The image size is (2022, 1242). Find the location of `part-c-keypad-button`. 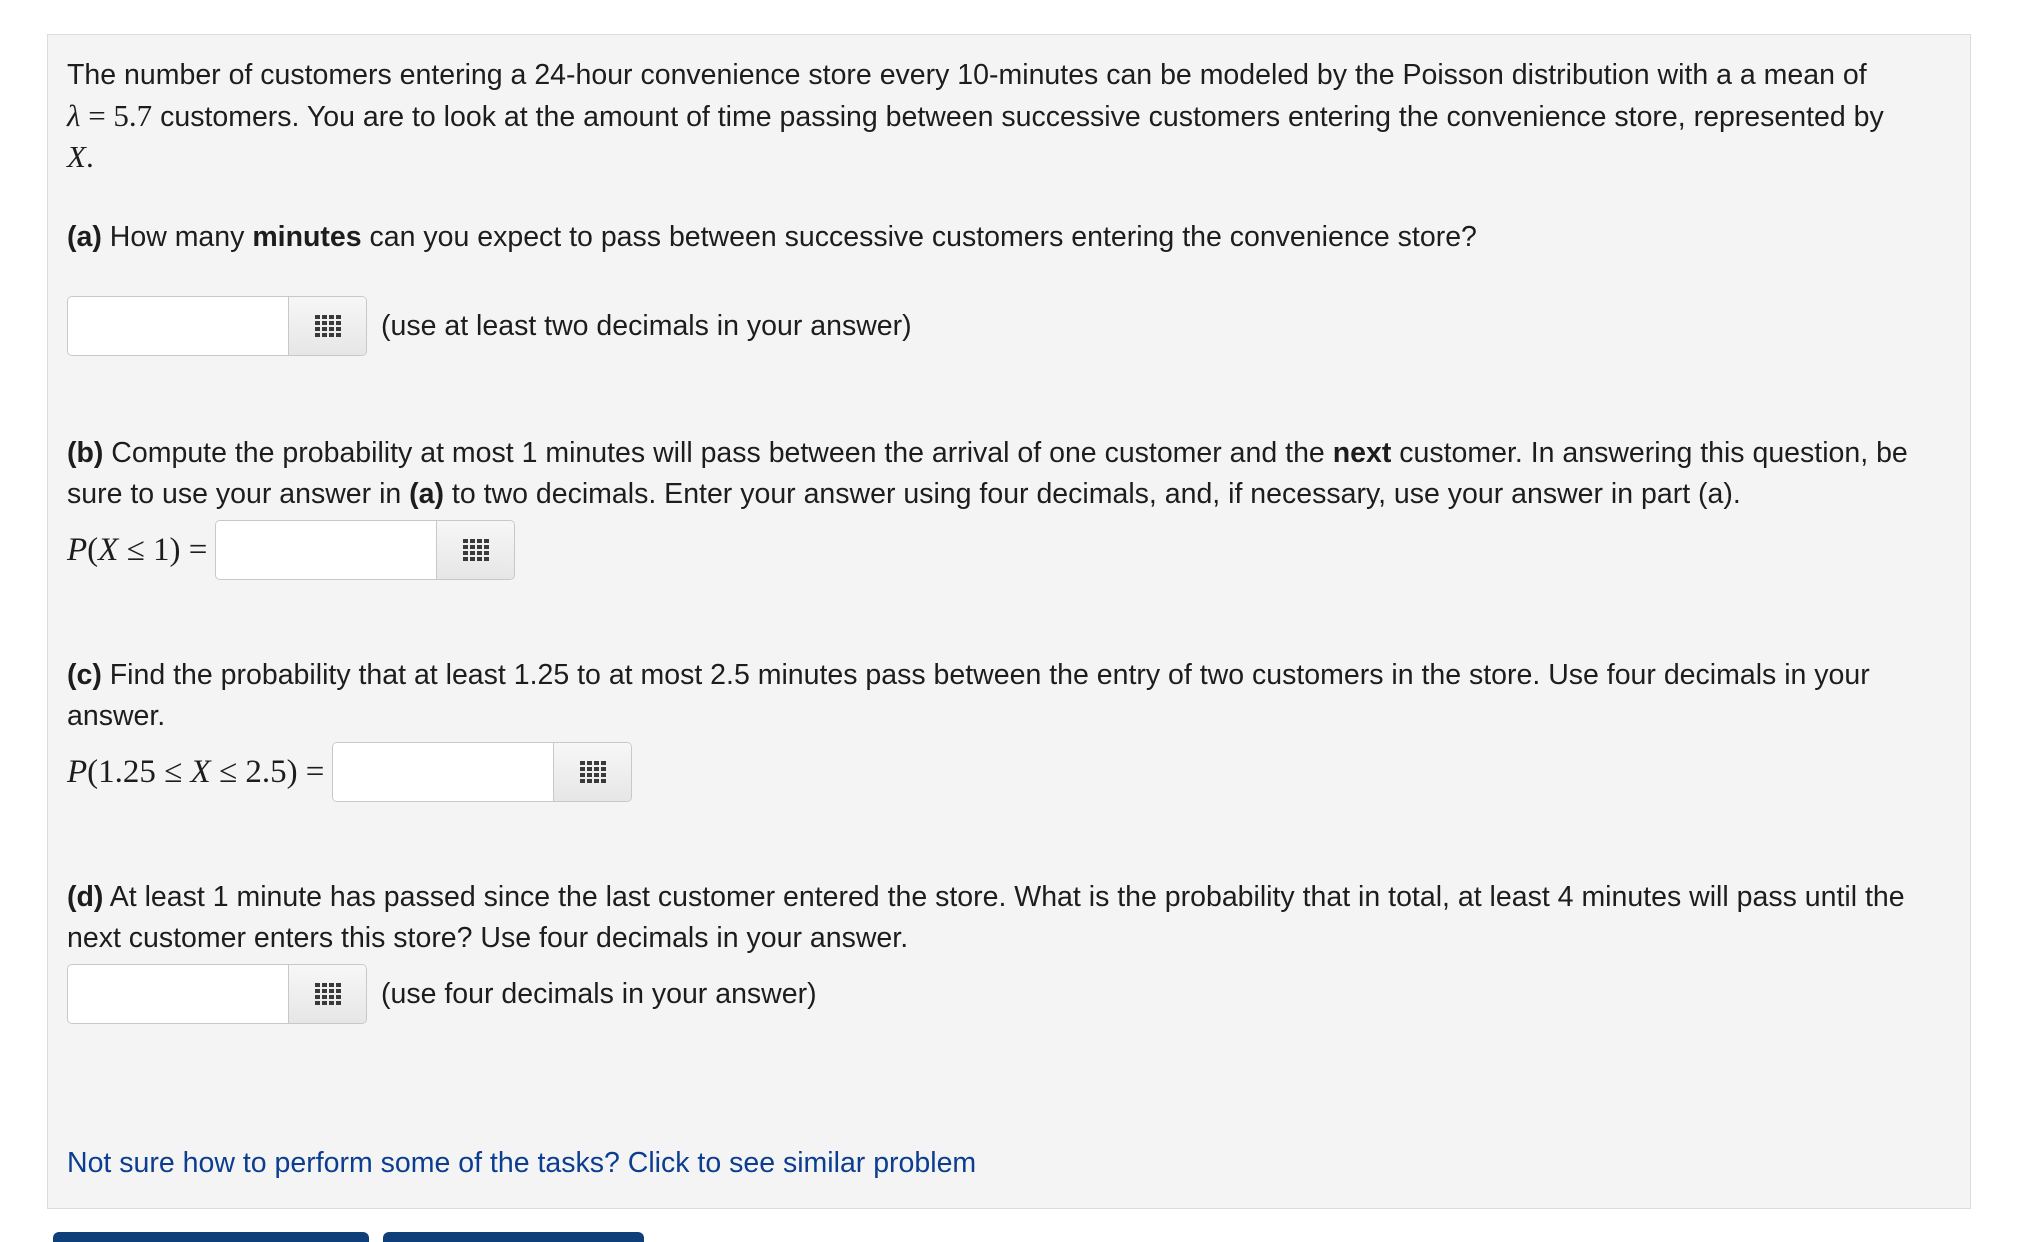

part-c-keypad-button is located at coordinates (592, 772).